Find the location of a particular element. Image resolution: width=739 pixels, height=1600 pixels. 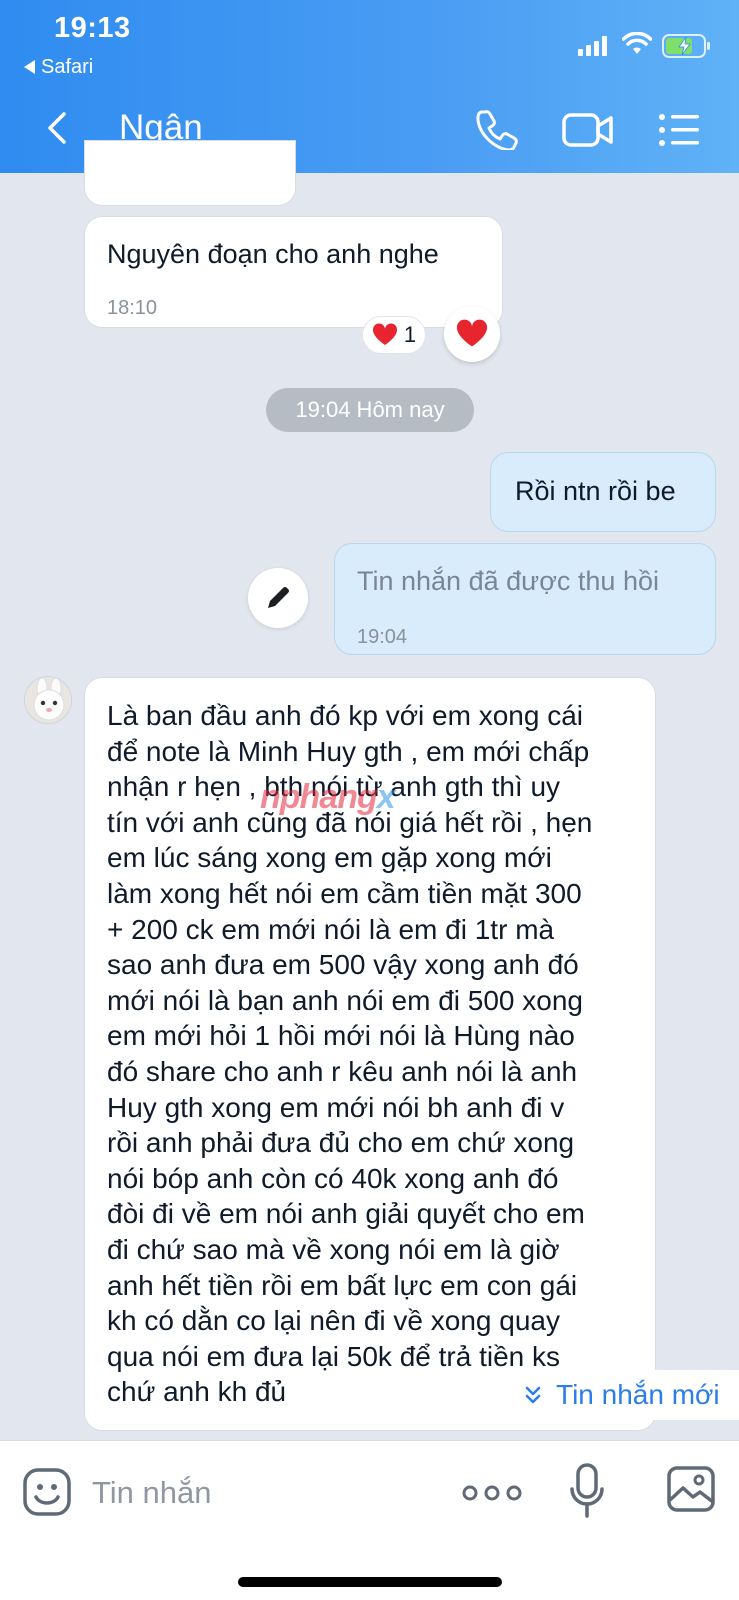

bunny-avatar-icon is located at coordinates (48, 700).